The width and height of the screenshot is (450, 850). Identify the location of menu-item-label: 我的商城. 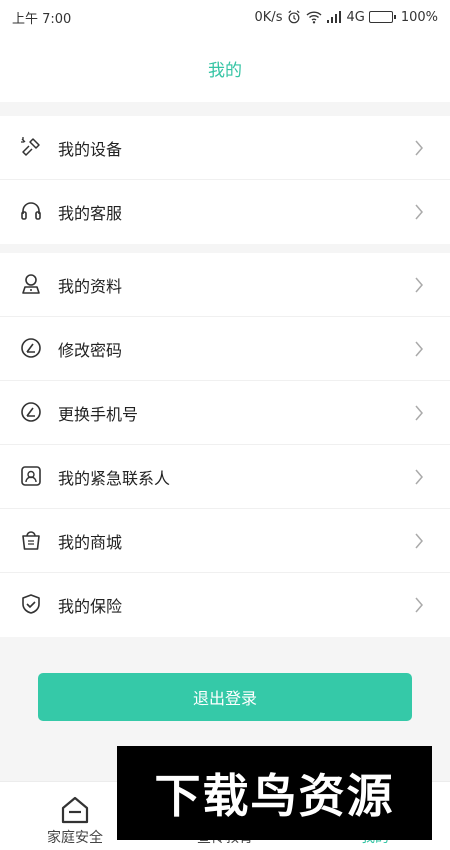
(90, 542).